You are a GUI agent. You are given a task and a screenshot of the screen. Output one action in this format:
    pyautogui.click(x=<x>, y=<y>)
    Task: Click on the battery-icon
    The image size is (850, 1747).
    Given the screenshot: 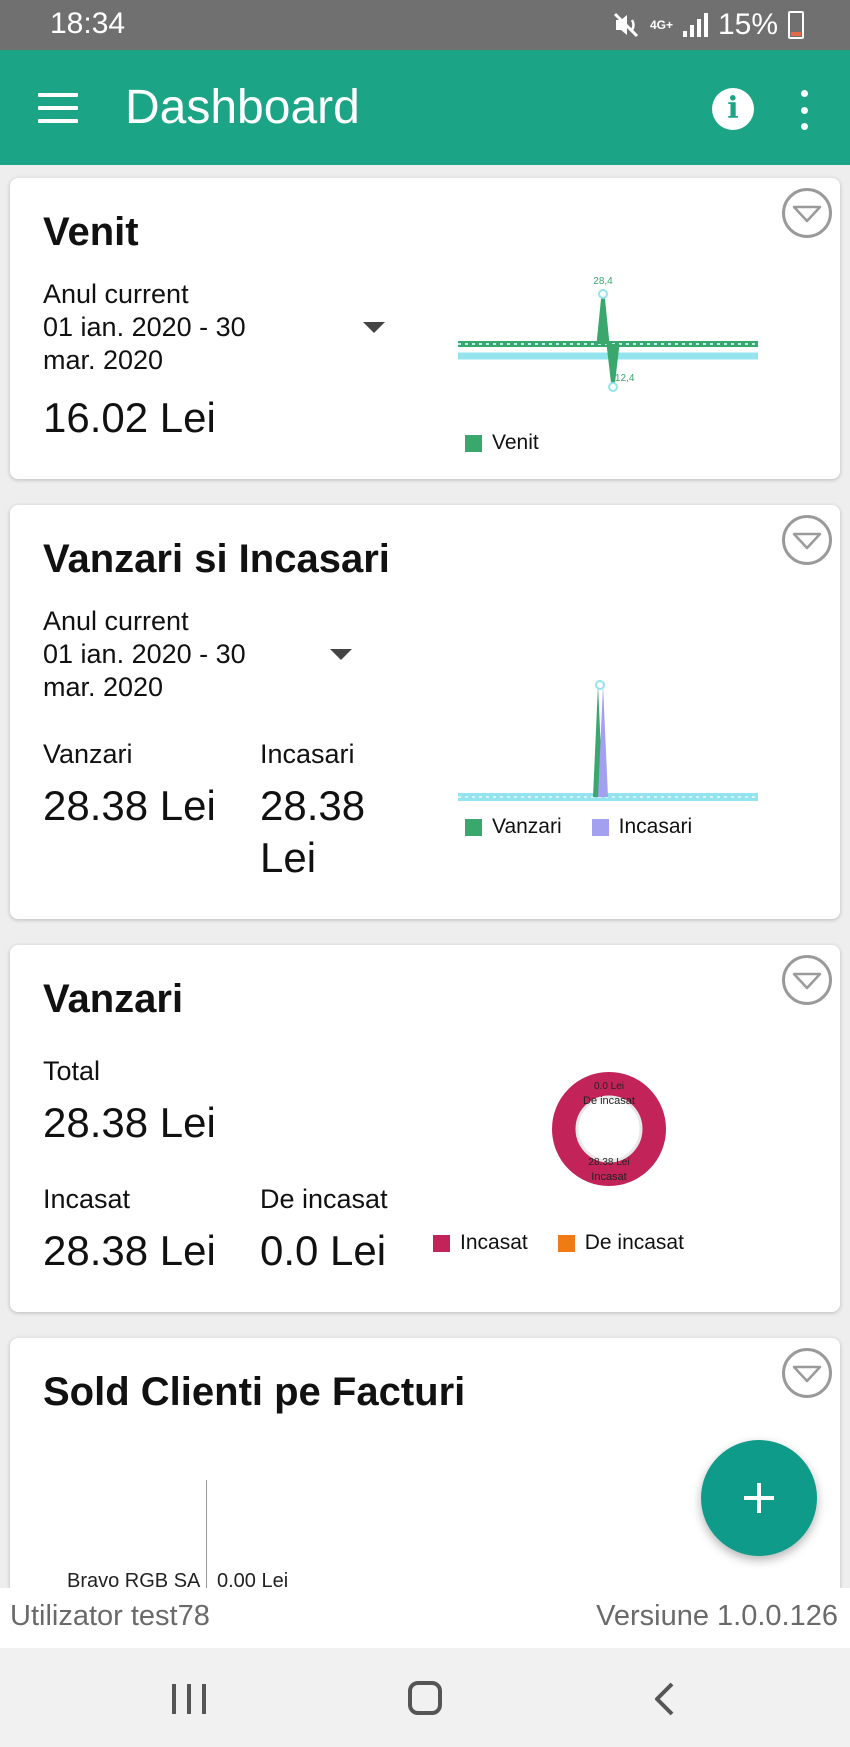 What is the action you would take?
    pyautogui.click(x=796, y=25)
    